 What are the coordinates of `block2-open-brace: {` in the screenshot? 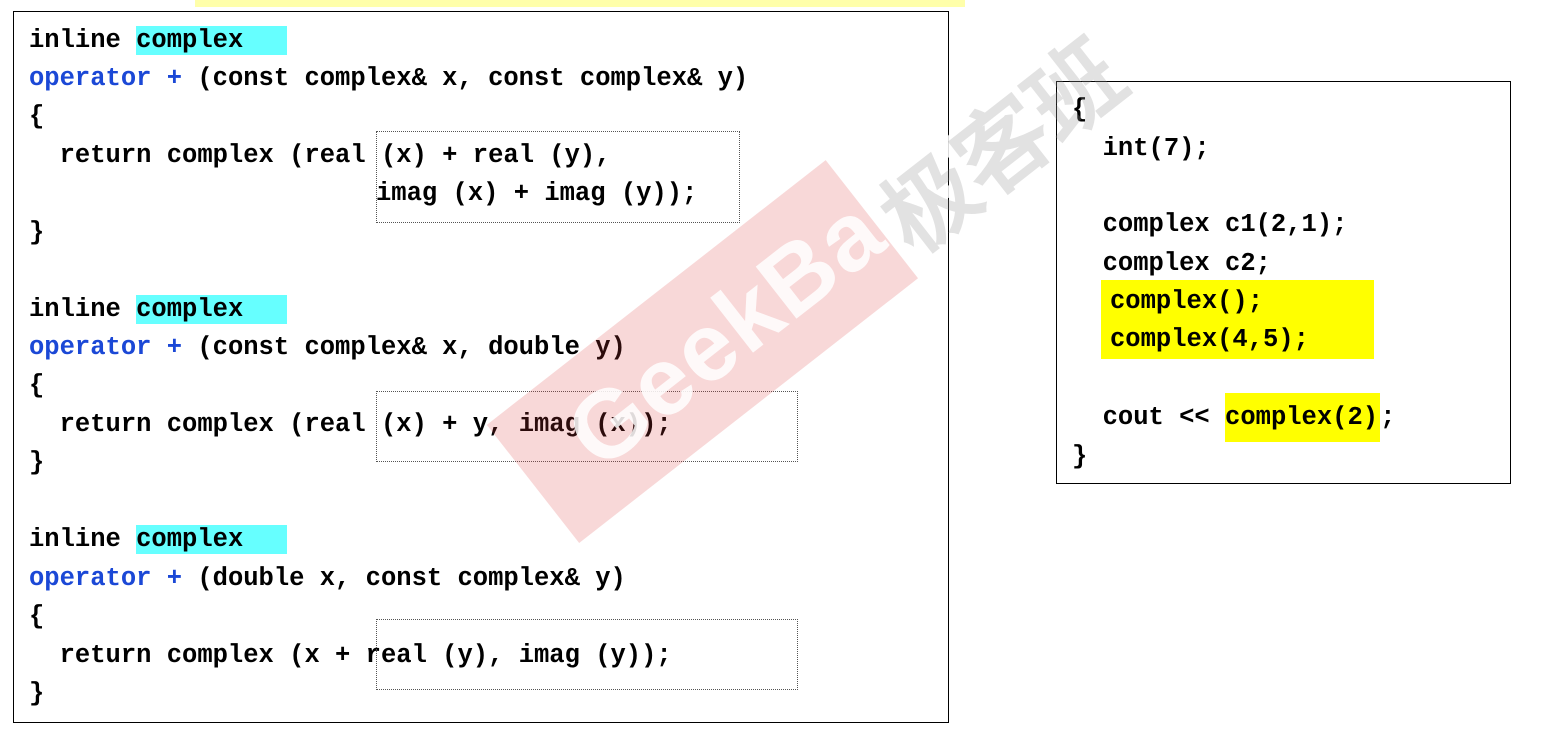 It's located at (37, 385).